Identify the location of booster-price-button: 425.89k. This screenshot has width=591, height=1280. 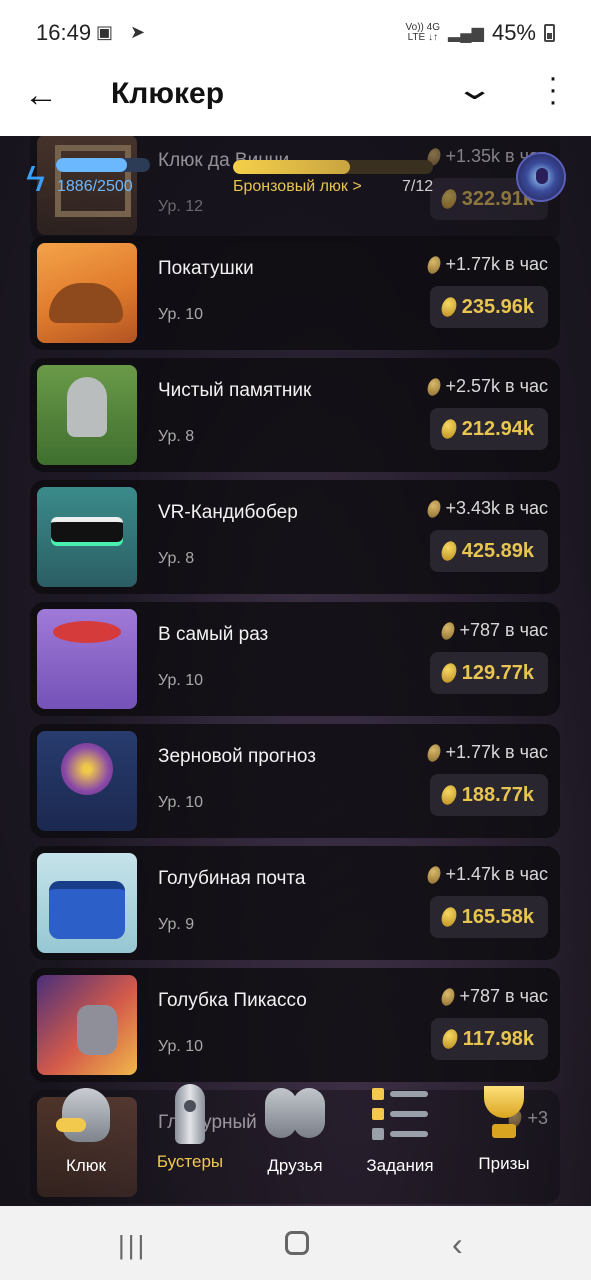
(488, 551).